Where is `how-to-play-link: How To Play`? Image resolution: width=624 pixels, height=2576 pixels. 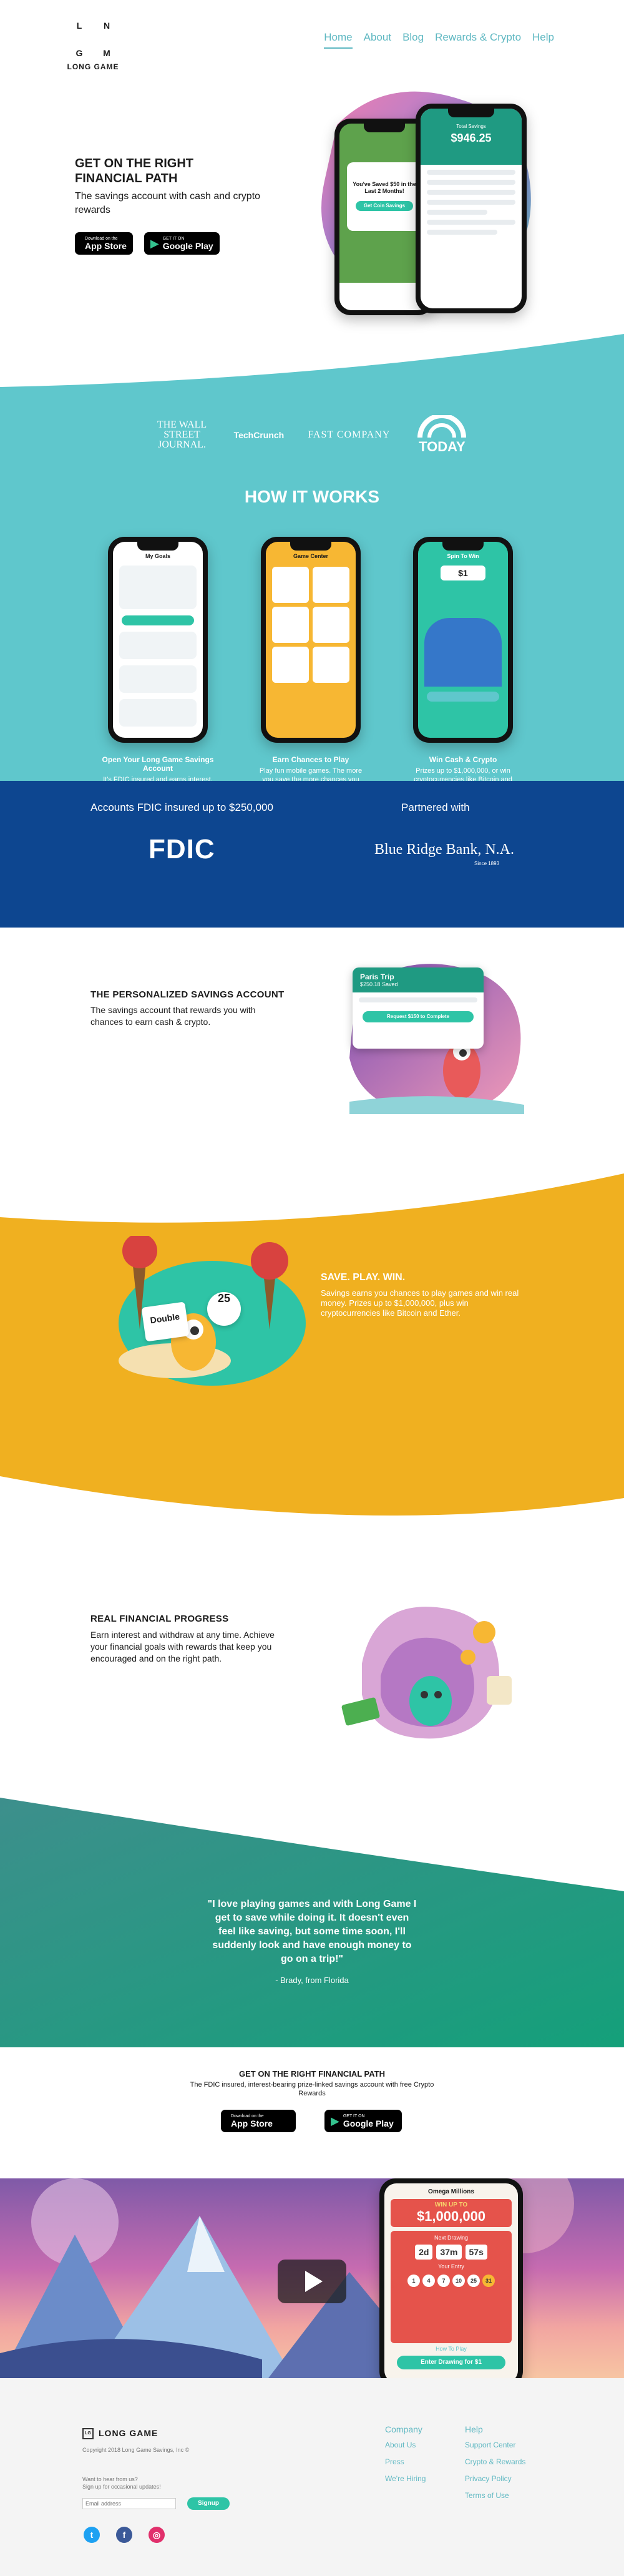 how-to-play-link: How To Play is located at coordinates (451, 2349).